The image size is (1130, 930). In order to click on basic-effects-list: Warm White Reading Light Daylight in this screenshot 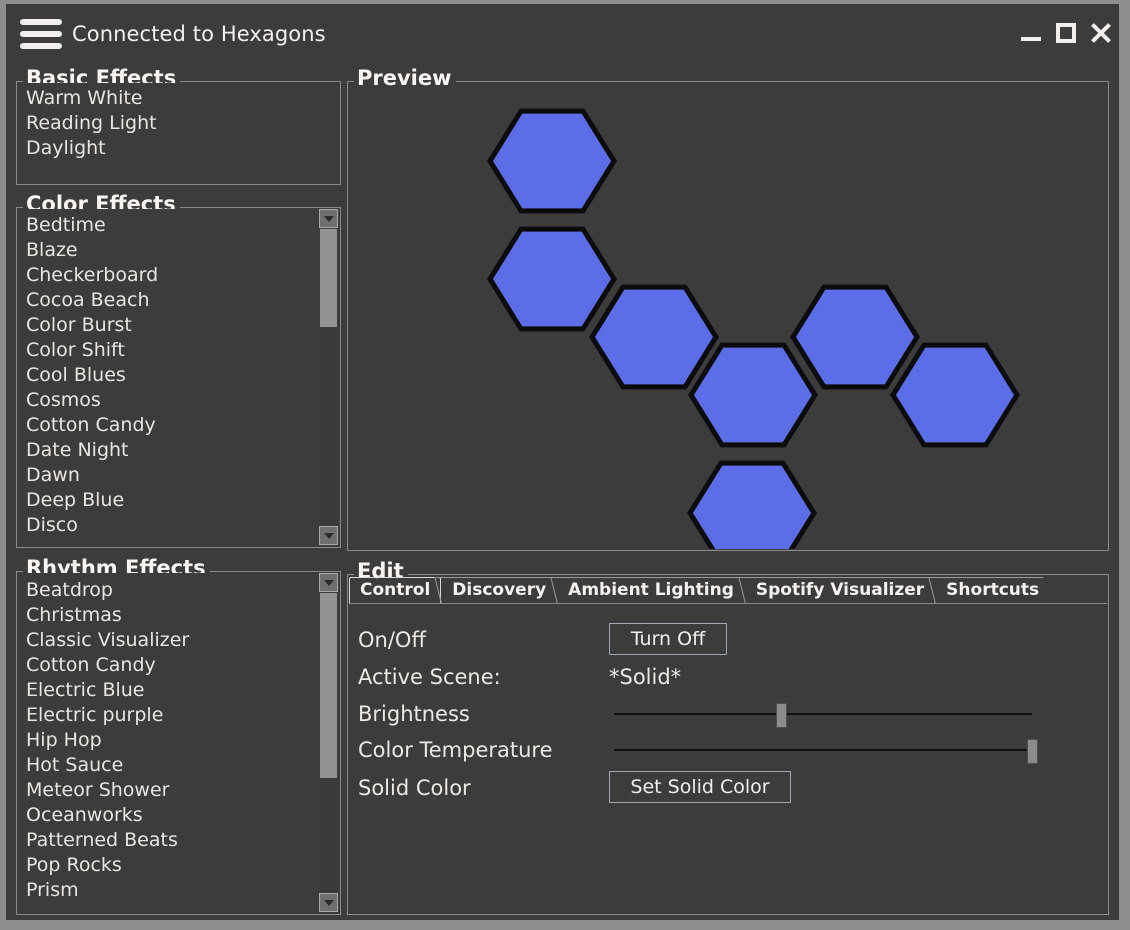, I will do `click(178, 133)`.